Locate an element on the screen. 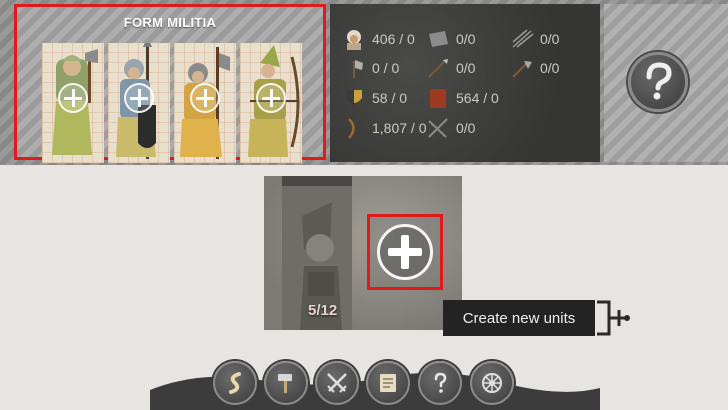  form-militia-title: FORM MILITIA is located at coordinates (170, 22).